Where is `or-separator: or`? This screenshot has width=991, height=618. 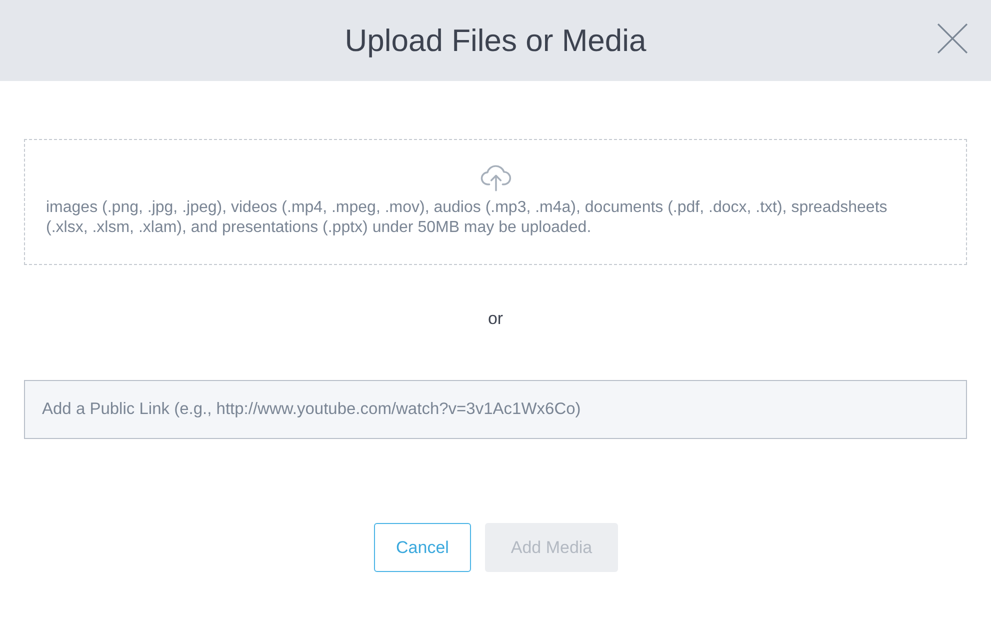 or-separator: or is located at coordinates (496, 319).